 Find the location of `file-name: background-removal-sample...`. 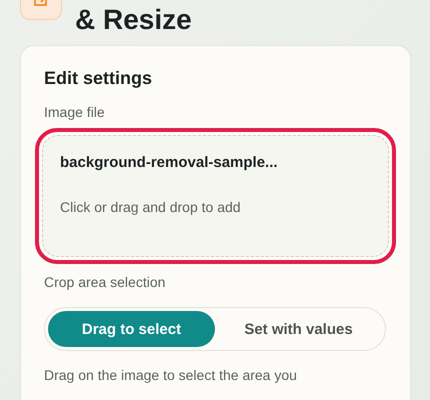

file-name: background-removal-sample... is located at coordinates (169, 162).